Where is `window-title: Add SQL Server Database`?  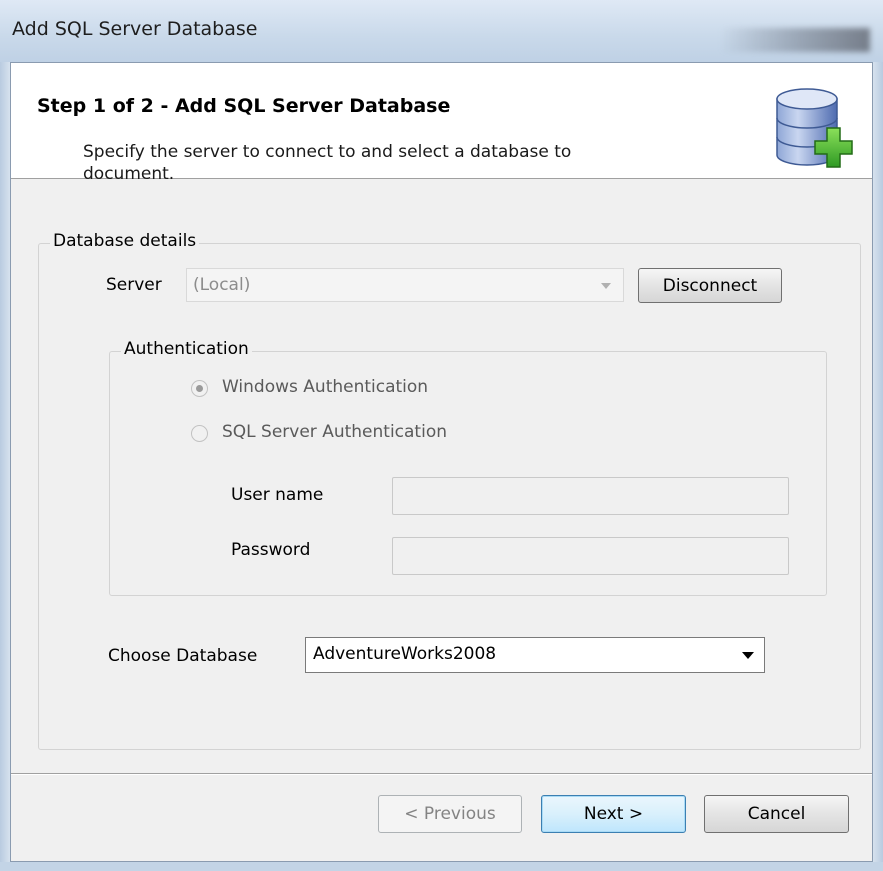
window-title: Add SQL Server Database is located at coordinates (135, 29).